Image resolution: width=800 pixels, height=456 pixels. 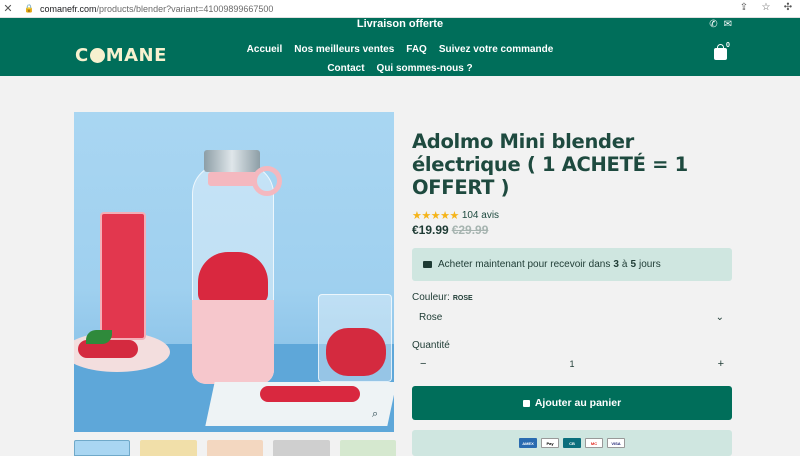 What do you see at coordinates (427, 264) in the screenshot?
I see `truck-icon` at bounding box center [427, 264].